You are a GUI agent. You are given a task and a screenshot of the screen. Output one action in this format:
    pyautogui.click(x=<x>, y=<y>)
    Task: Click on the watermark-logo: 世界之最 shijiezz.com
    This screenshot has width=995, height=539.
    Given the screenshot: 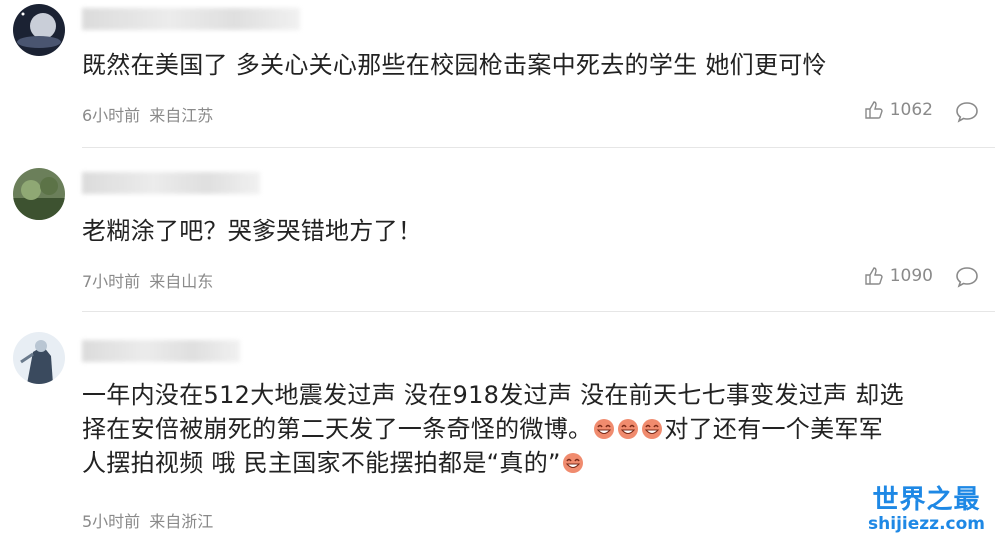 What is the action you would take?
    pyautogui.click(x=926, y=509)
    